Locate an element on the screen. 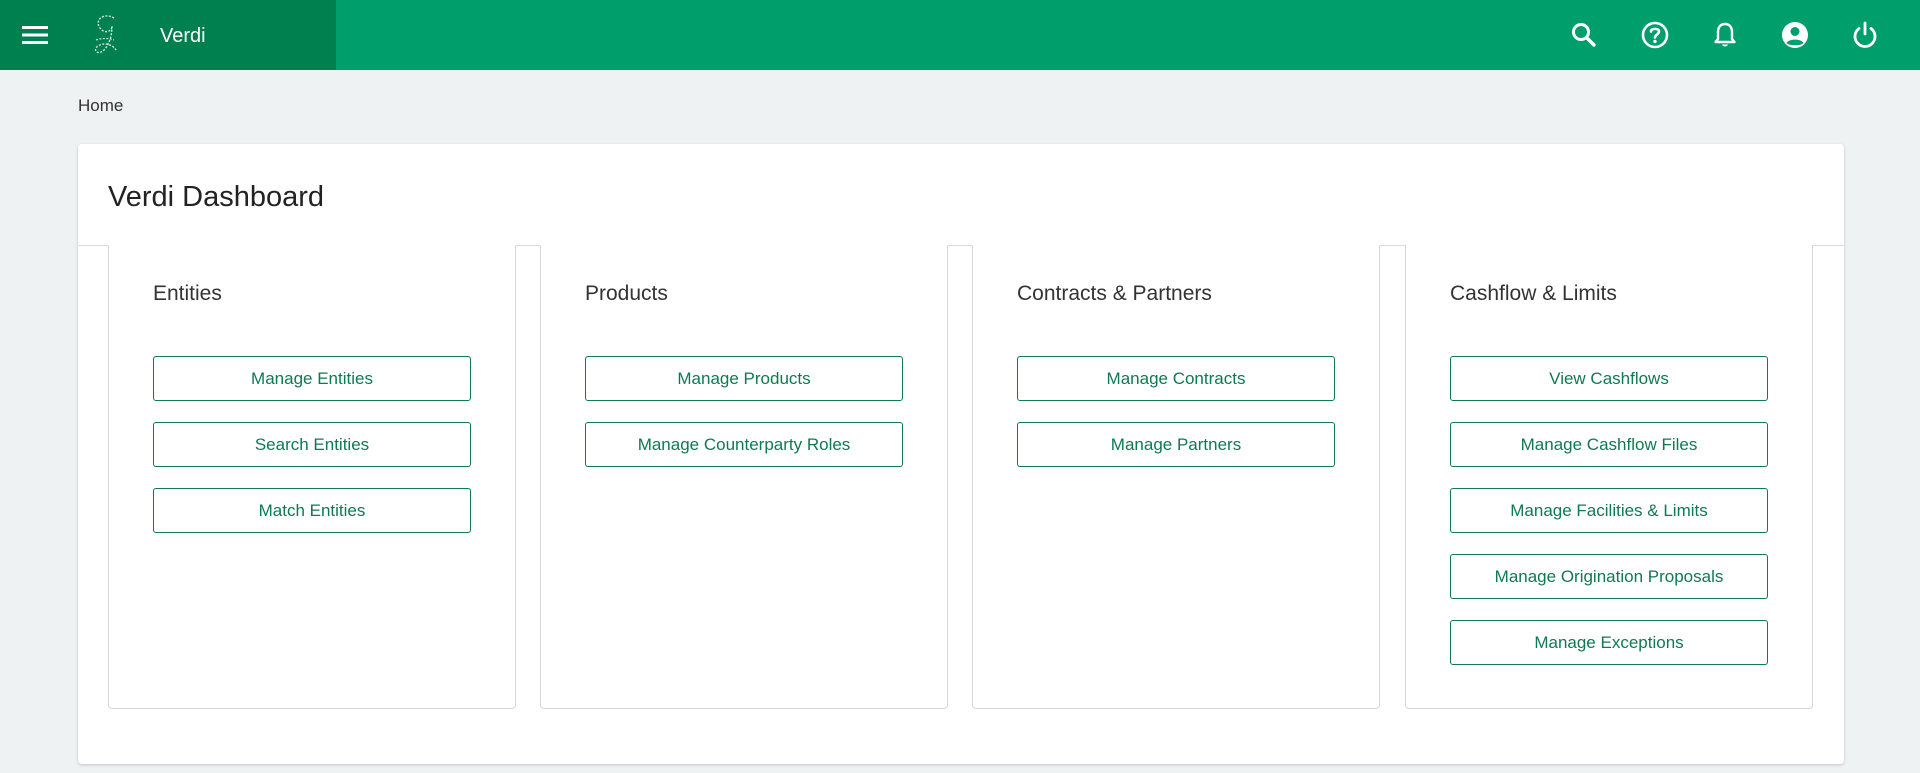 The height and width of the screenshot is (773, 1920). section-title: Products is located at coordinates (626, 293).